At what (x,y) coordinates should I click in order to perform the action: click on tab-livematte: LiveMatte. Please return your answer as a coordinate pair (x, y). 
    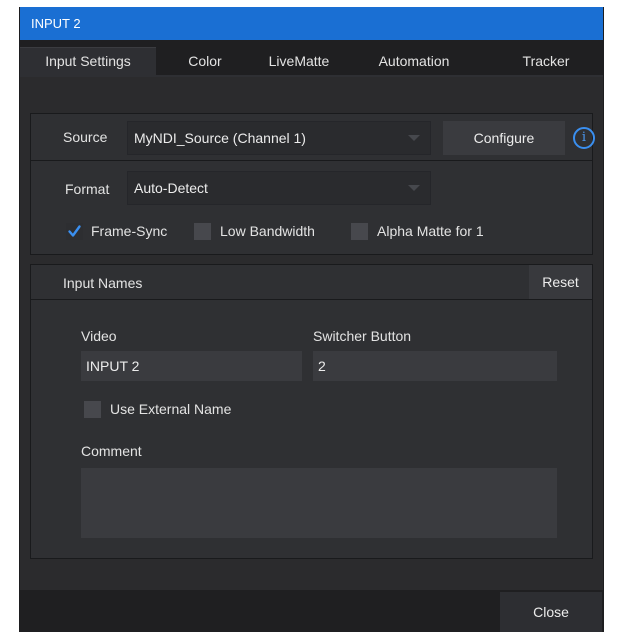
    Looking at the image, I should click on (299, 61).